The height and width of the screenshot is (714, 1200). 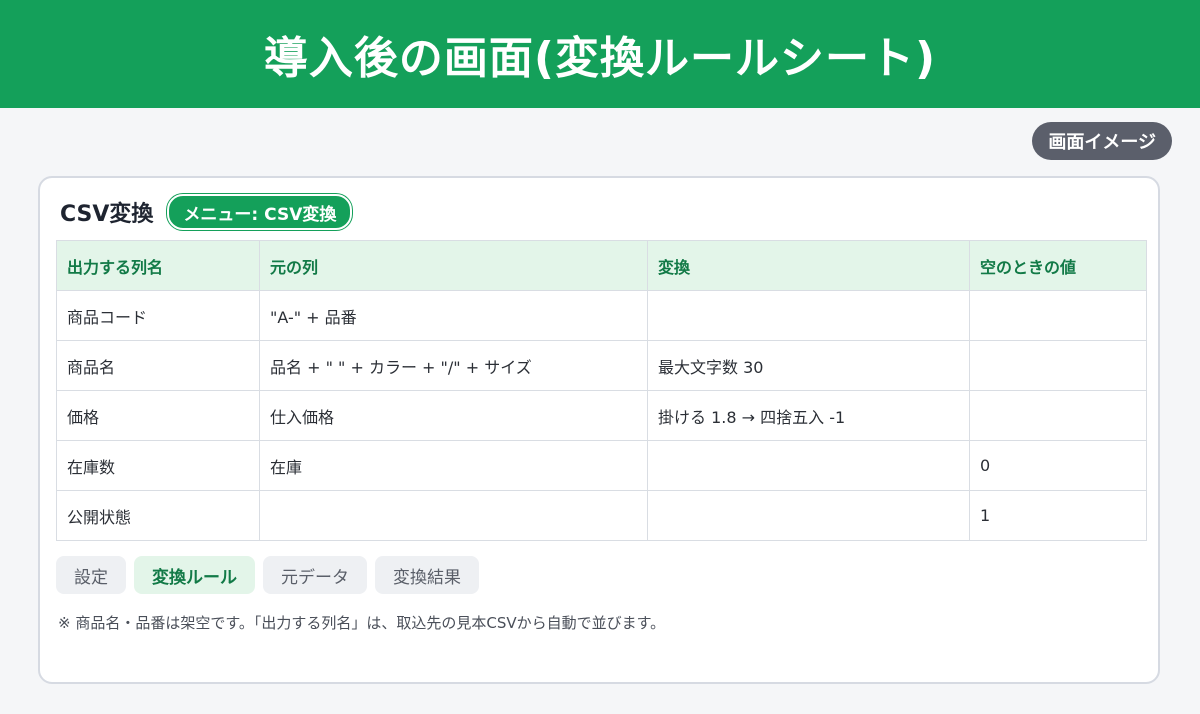 What do you see at coordinates (260, 212) in the screenshot?
I see `menu-badge: メニュー: CSV変換` at bounding box center [260, 212].